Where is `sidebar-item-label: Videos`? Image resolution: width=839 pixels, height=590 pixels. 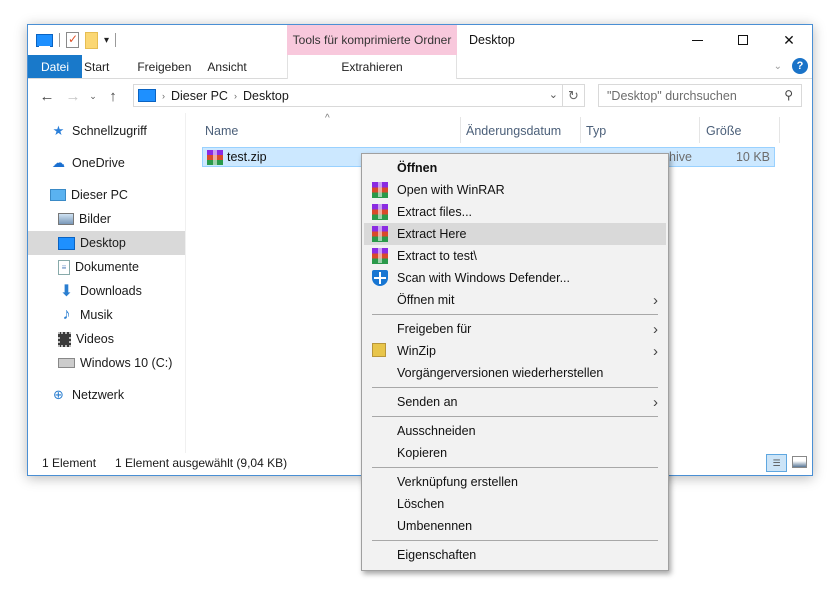
sidebar-item-label: Videos is located at coordinates (95, 339).